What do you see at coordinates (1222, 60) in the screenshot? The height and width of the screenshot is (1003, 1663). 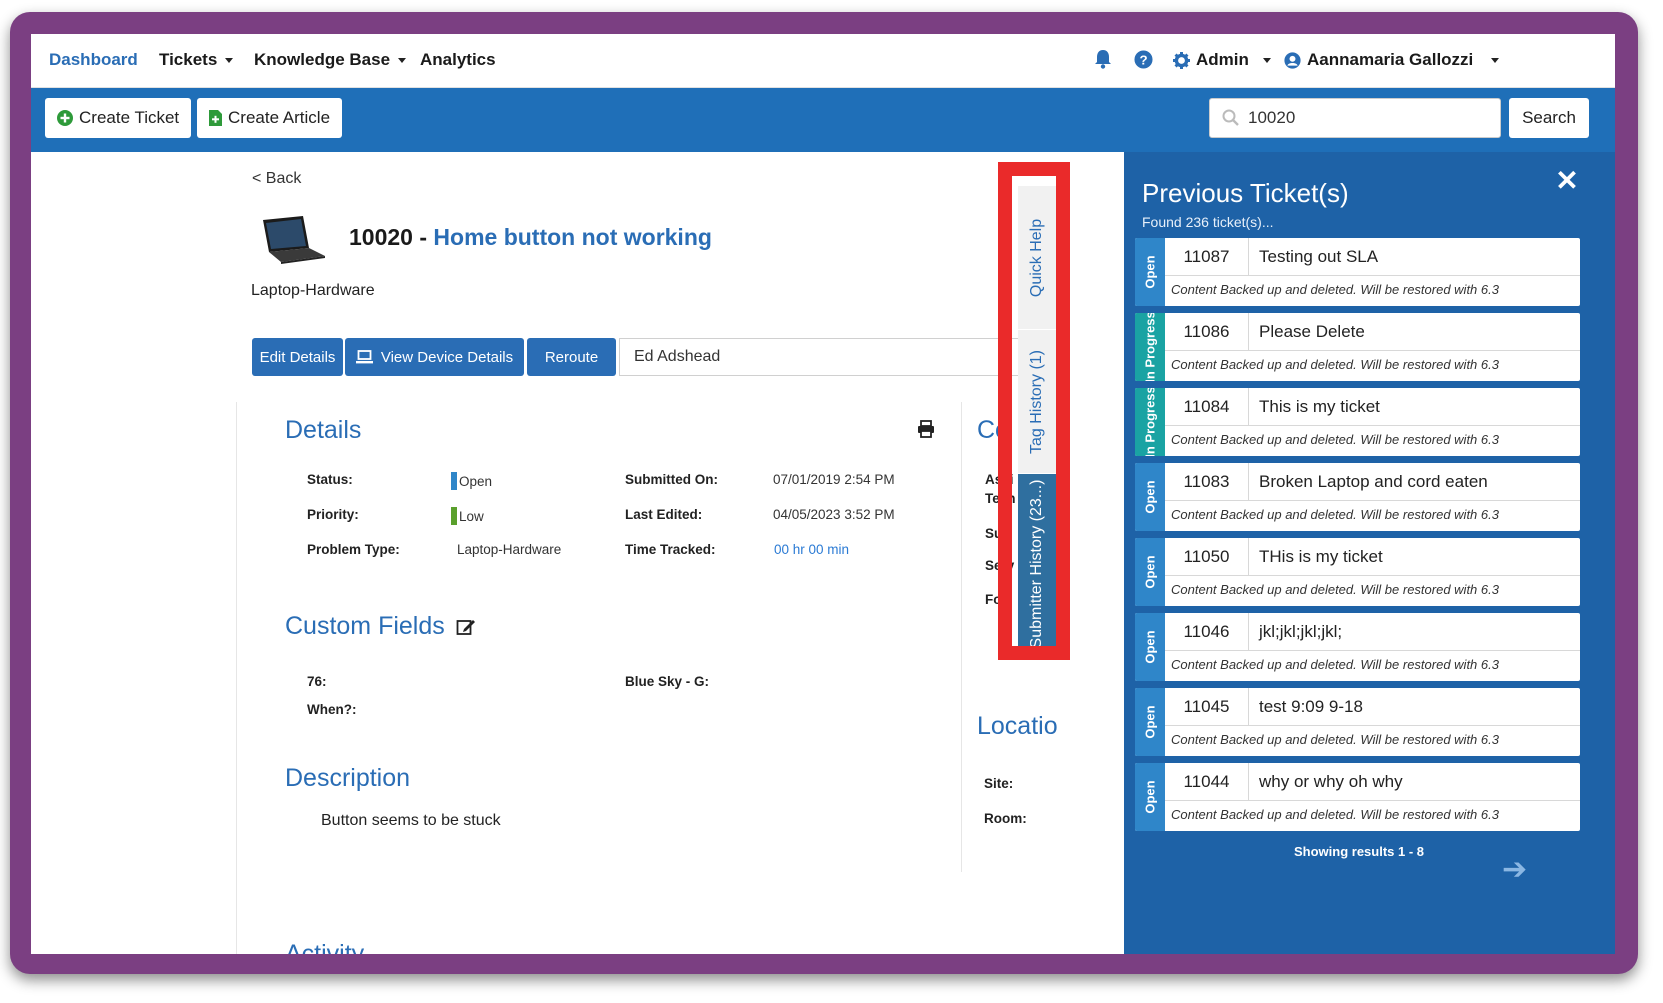 I see `nav-admin: Admin` at bounding box center [1222, 60].